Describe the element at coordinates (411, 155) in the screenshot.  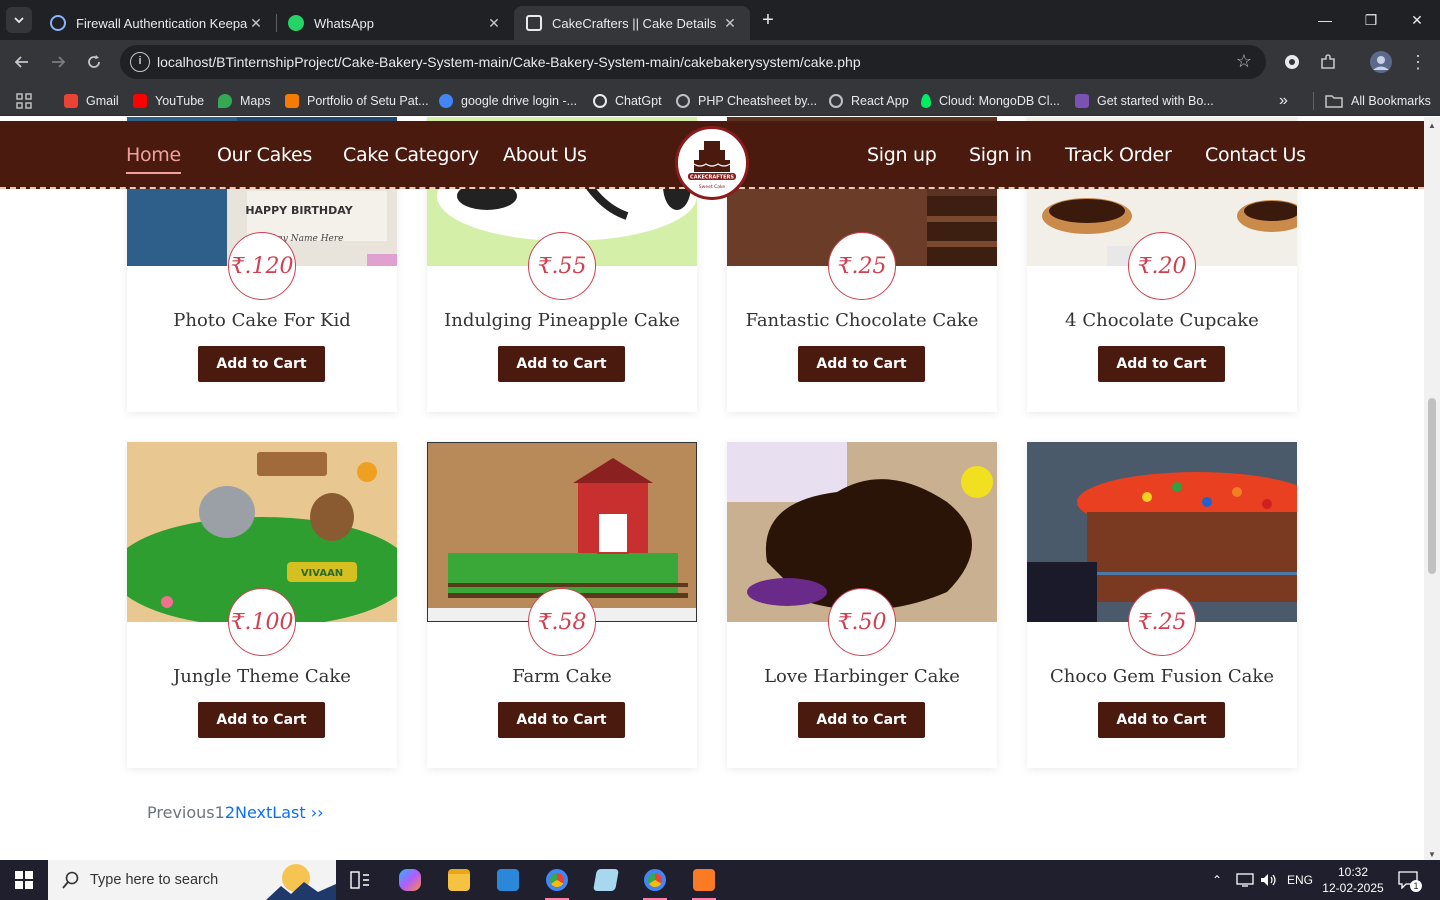
I see `nav-cake-category: Cake Category` at that location.